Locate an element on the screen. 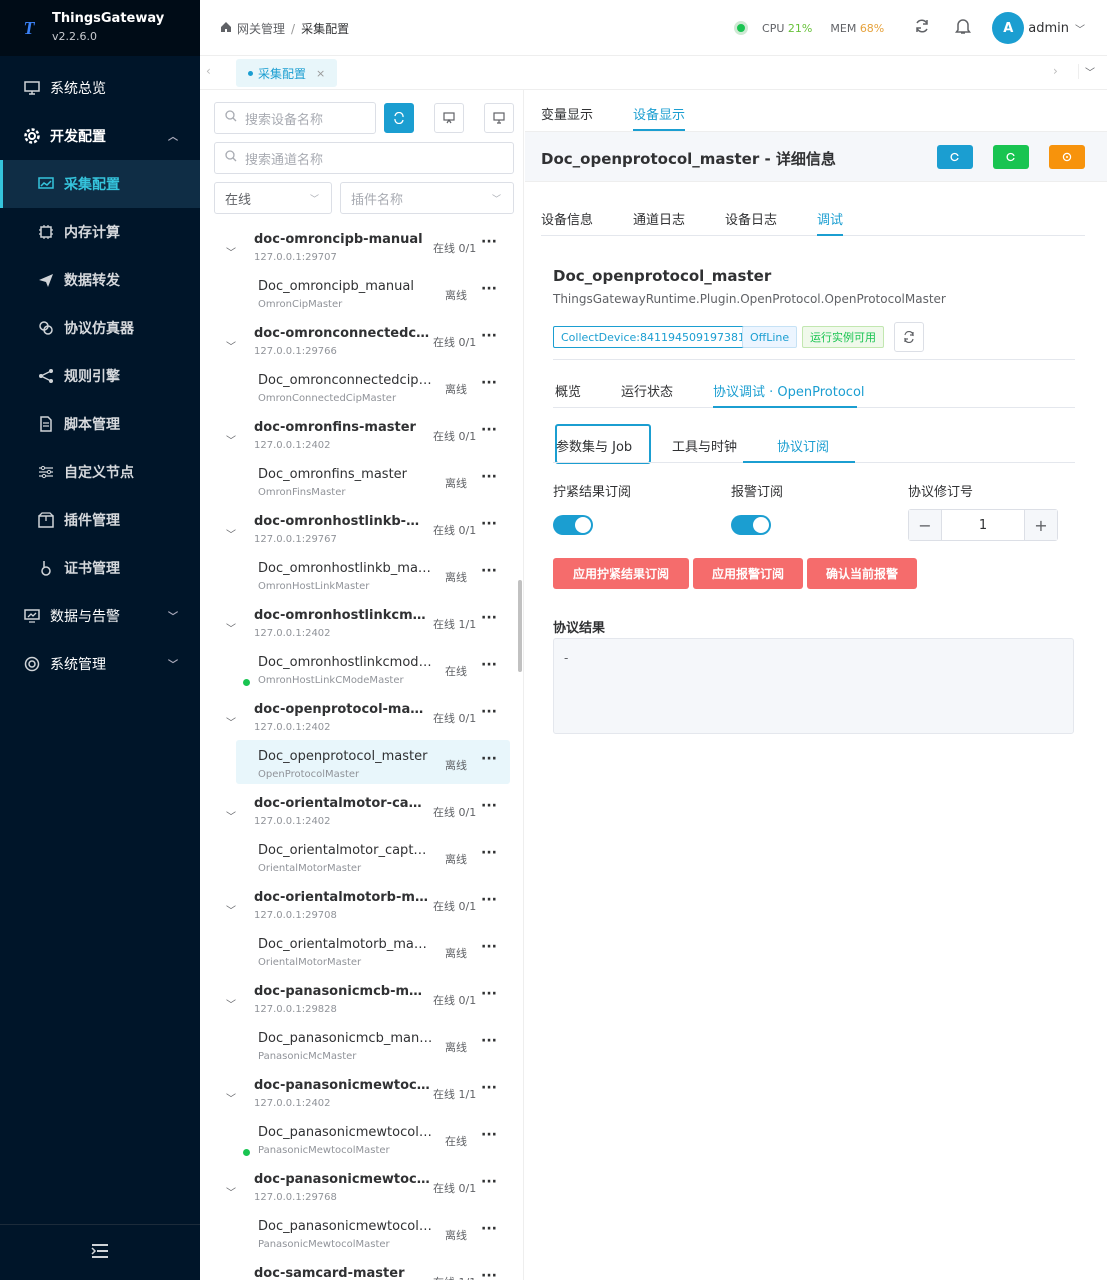  tab-collect-config: 采集配置 × is located at coordinates (287, 73).